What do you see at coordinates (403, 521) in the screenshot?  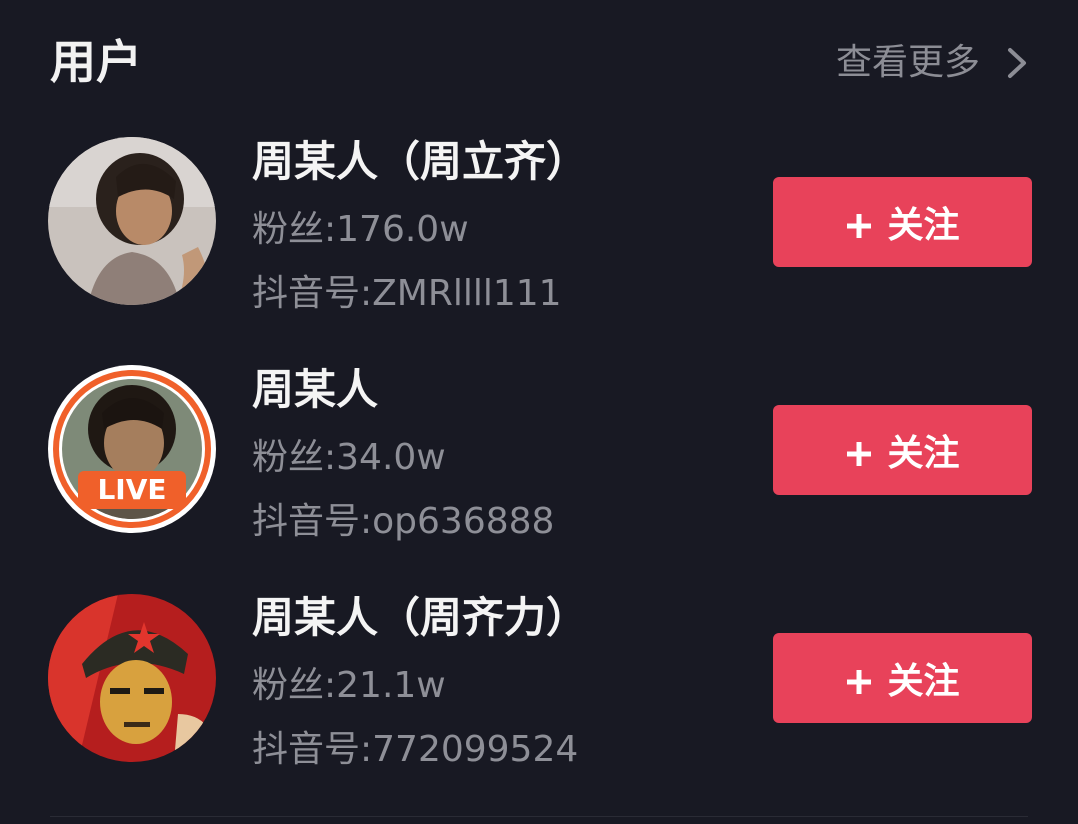 I see `douyin-id: 抖音号:op636888` at bounding box center [403, 521].